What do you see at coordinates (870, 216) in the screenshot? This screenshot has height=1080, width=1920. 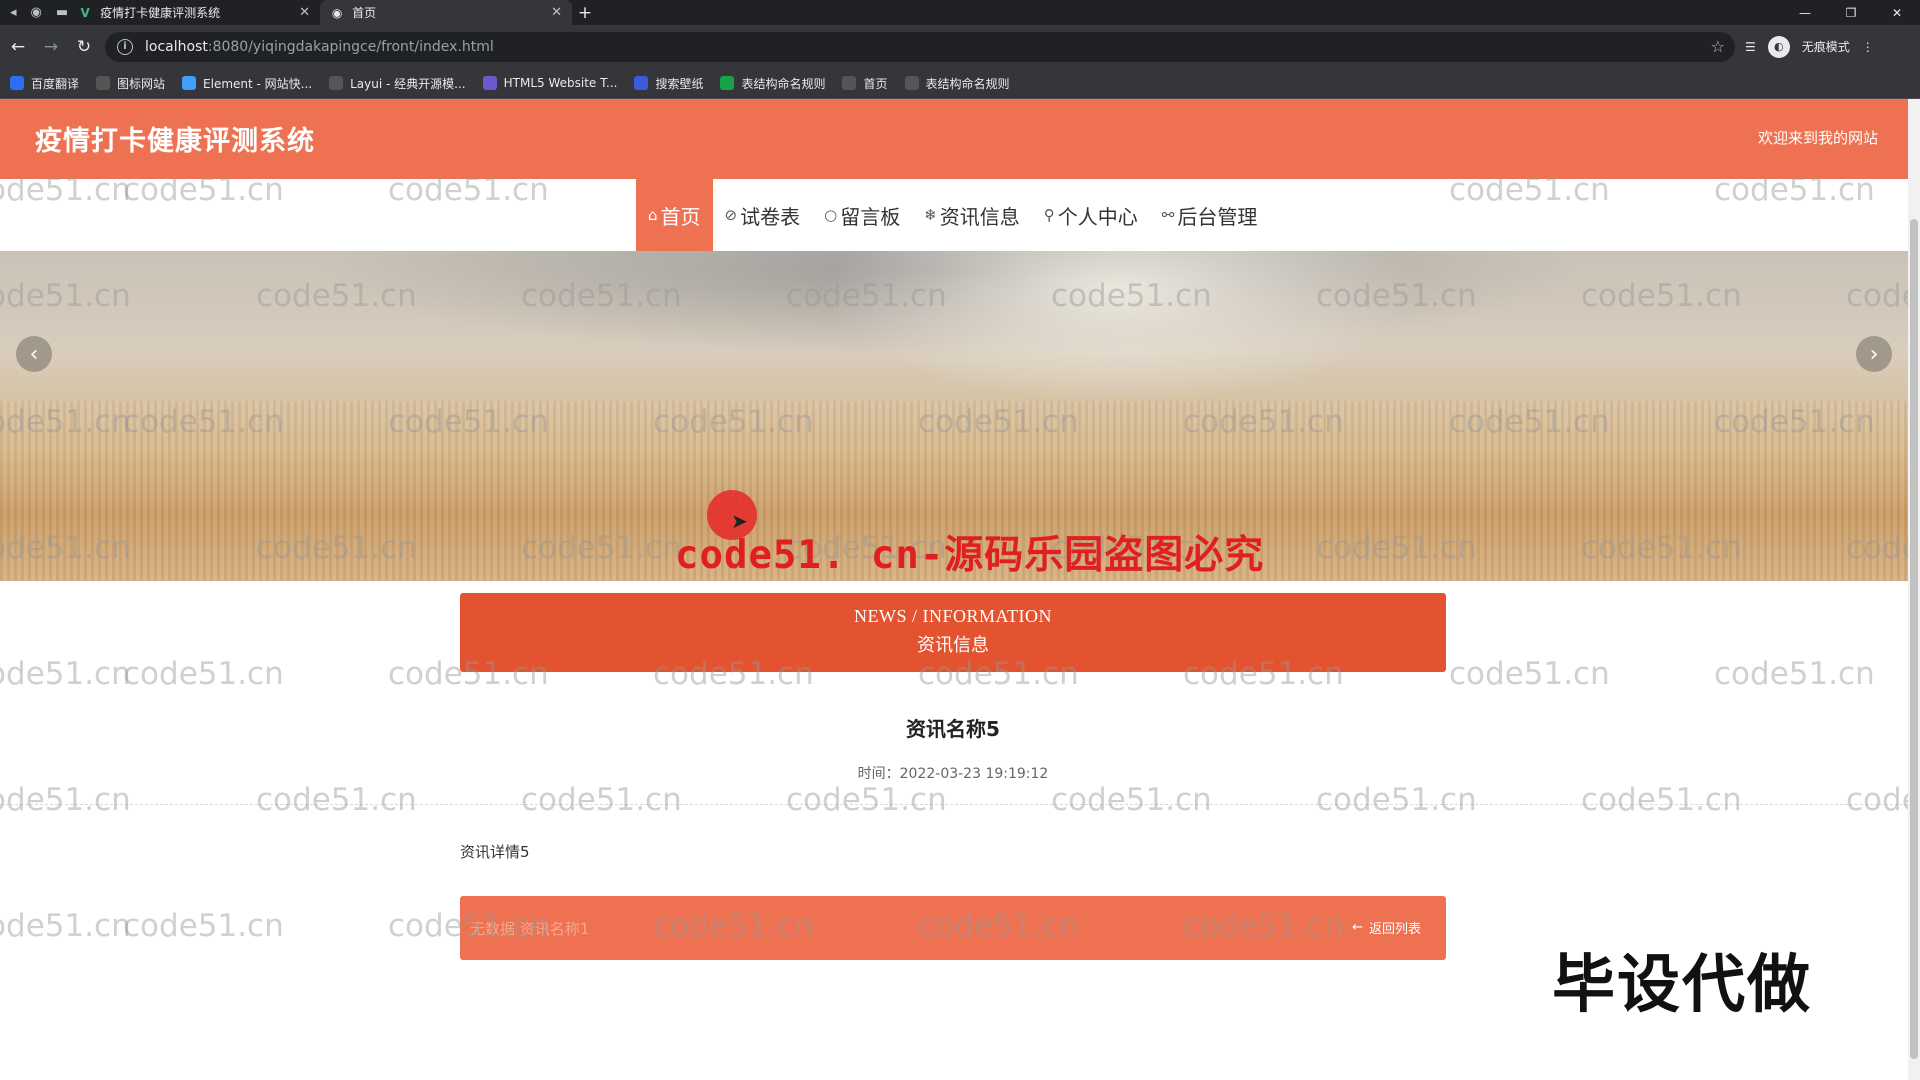 I see `nav-item-label: 留言板` at bounding box center [870, 216].